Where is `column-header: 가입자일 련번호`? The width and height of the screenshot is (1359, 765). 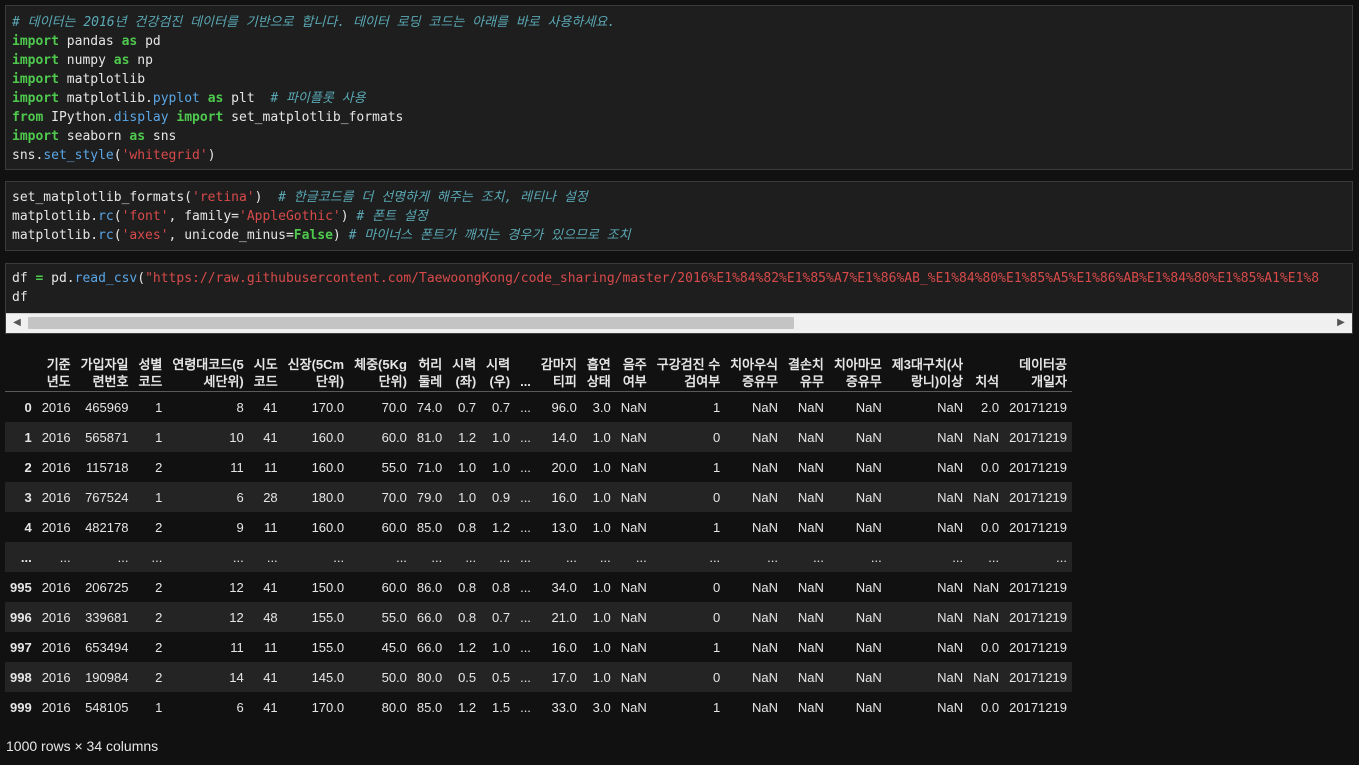 column-header: 가입자일 련번호 is located at coordinates (104, 368).